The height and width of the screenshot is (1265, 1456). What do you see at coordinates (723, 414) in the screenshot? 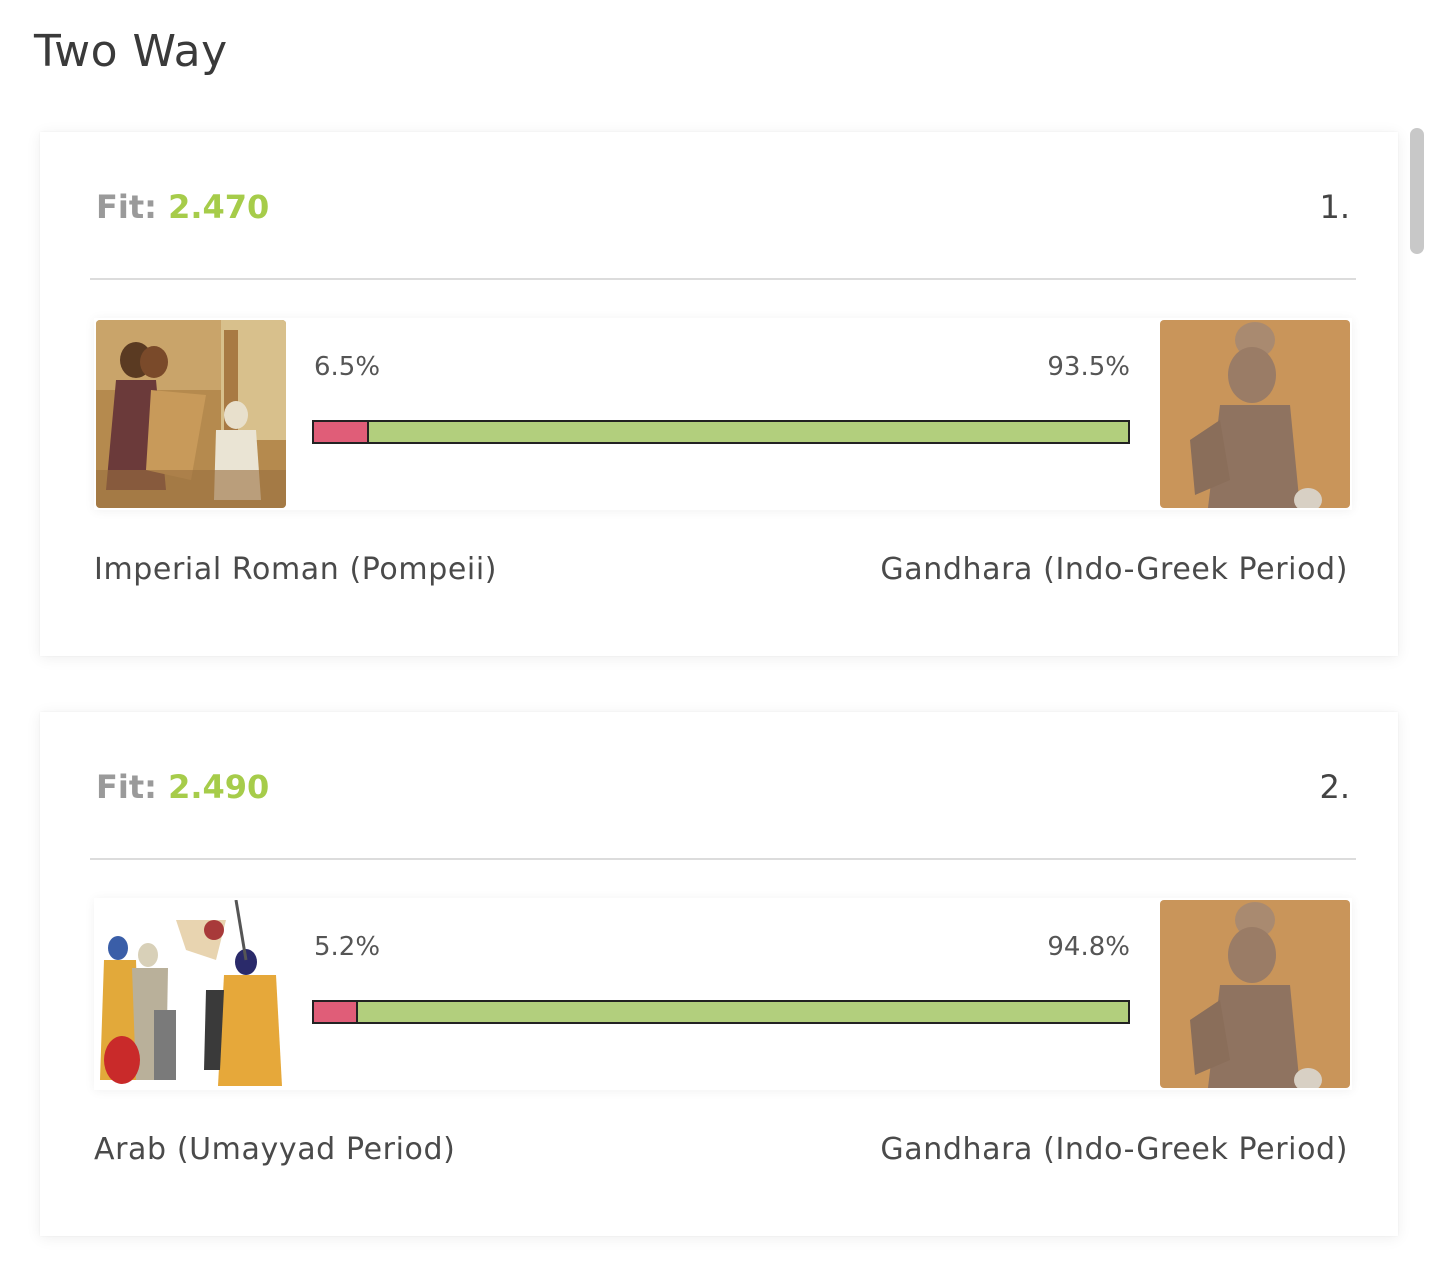
I see `ancestry-row: 6.5% 93.5%` at bounding box center [723, 414].